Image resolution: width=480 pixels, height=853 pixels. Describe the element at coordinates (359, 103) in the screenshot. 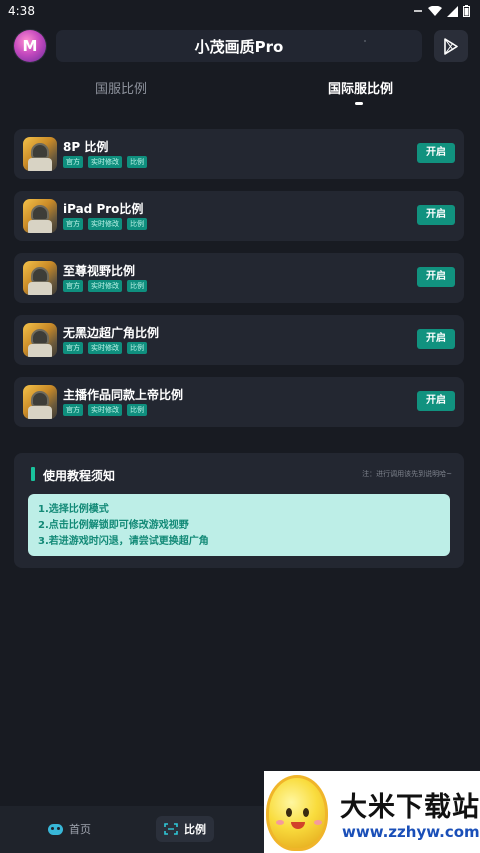

I see `tab-indicator` at that location.